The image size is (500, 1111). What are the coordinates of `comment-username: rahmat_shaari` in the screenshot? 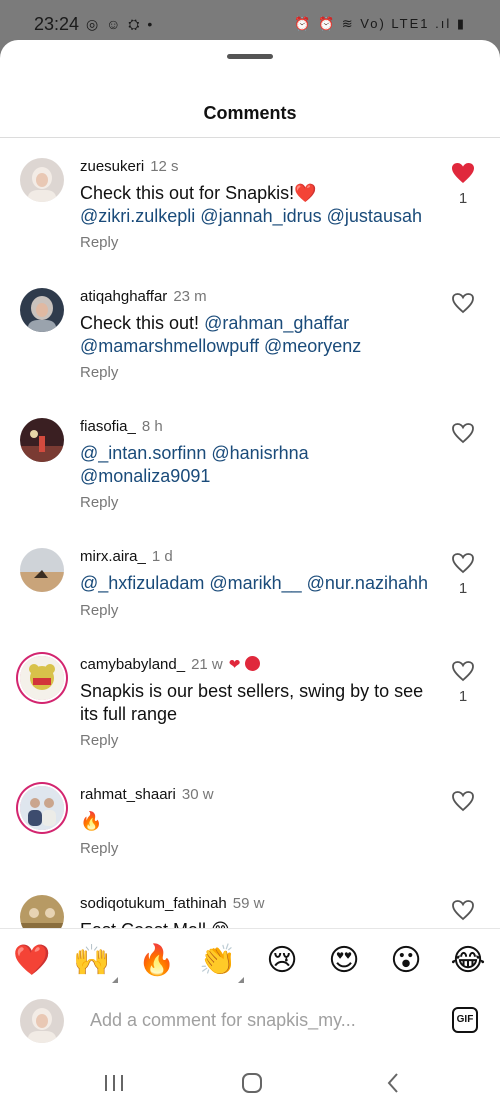 It's located at (128, 794).